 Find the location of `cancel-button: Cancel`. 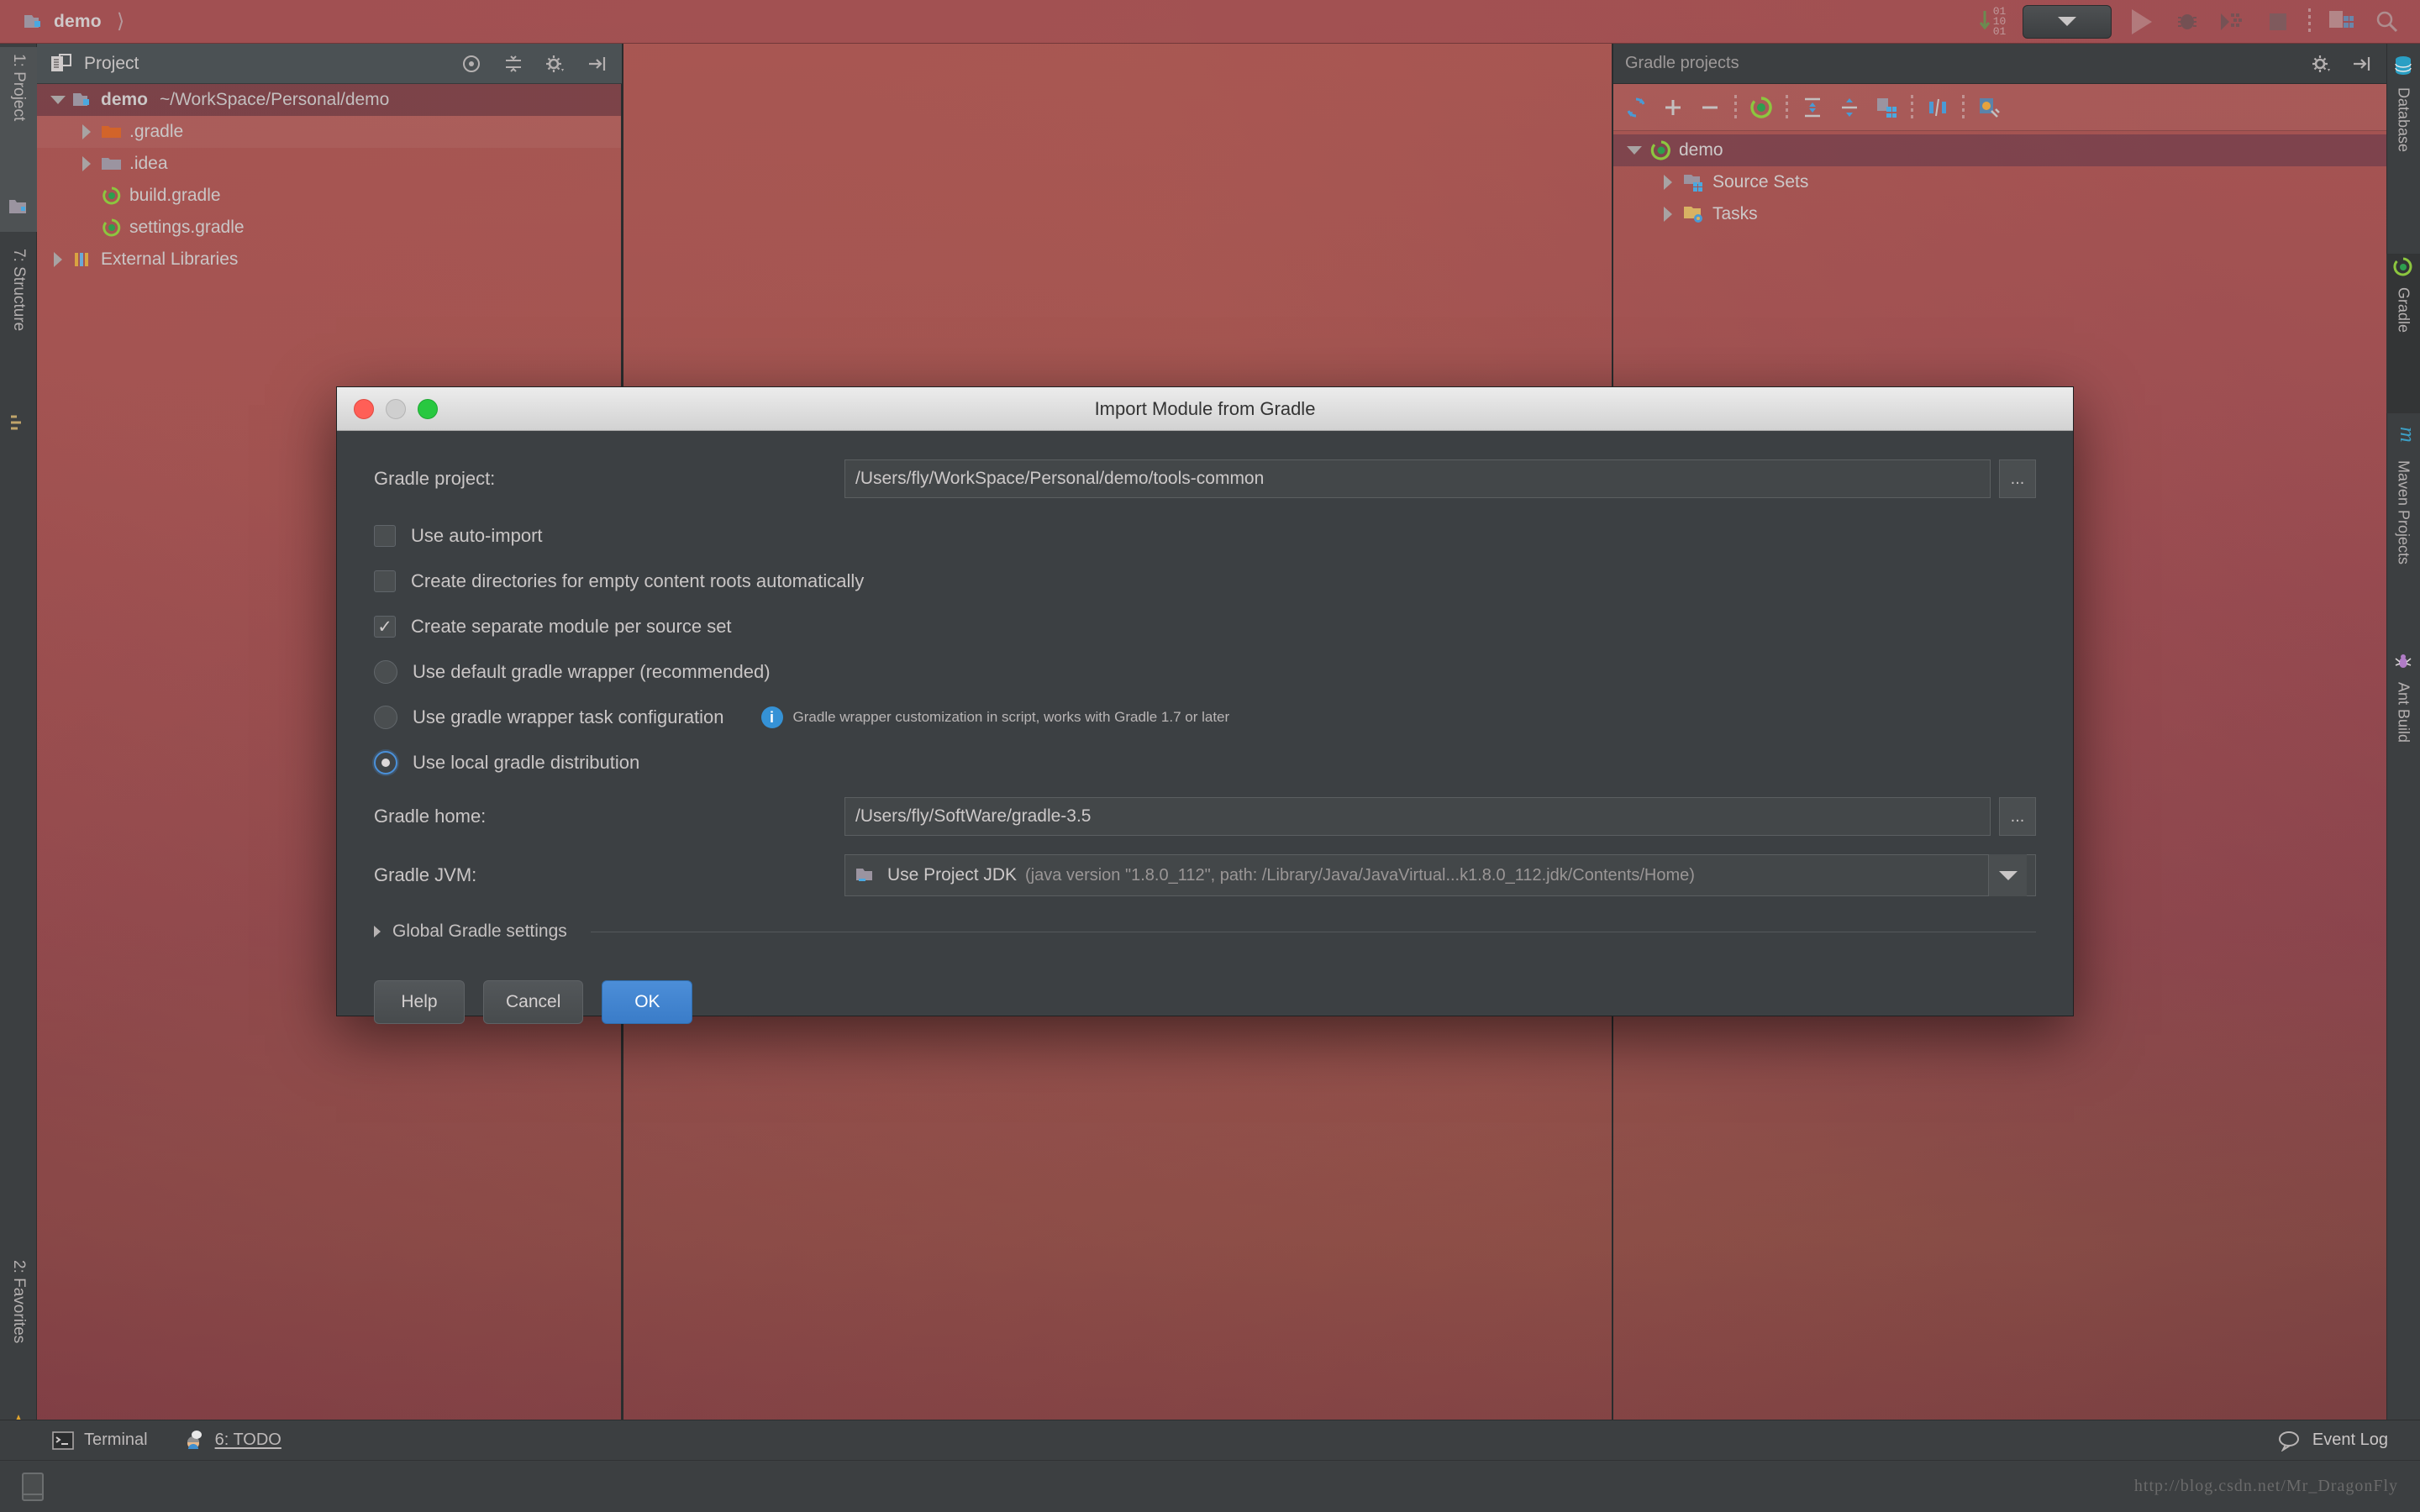

cancel-button: Cancel is located at coordinates (533, 1002).